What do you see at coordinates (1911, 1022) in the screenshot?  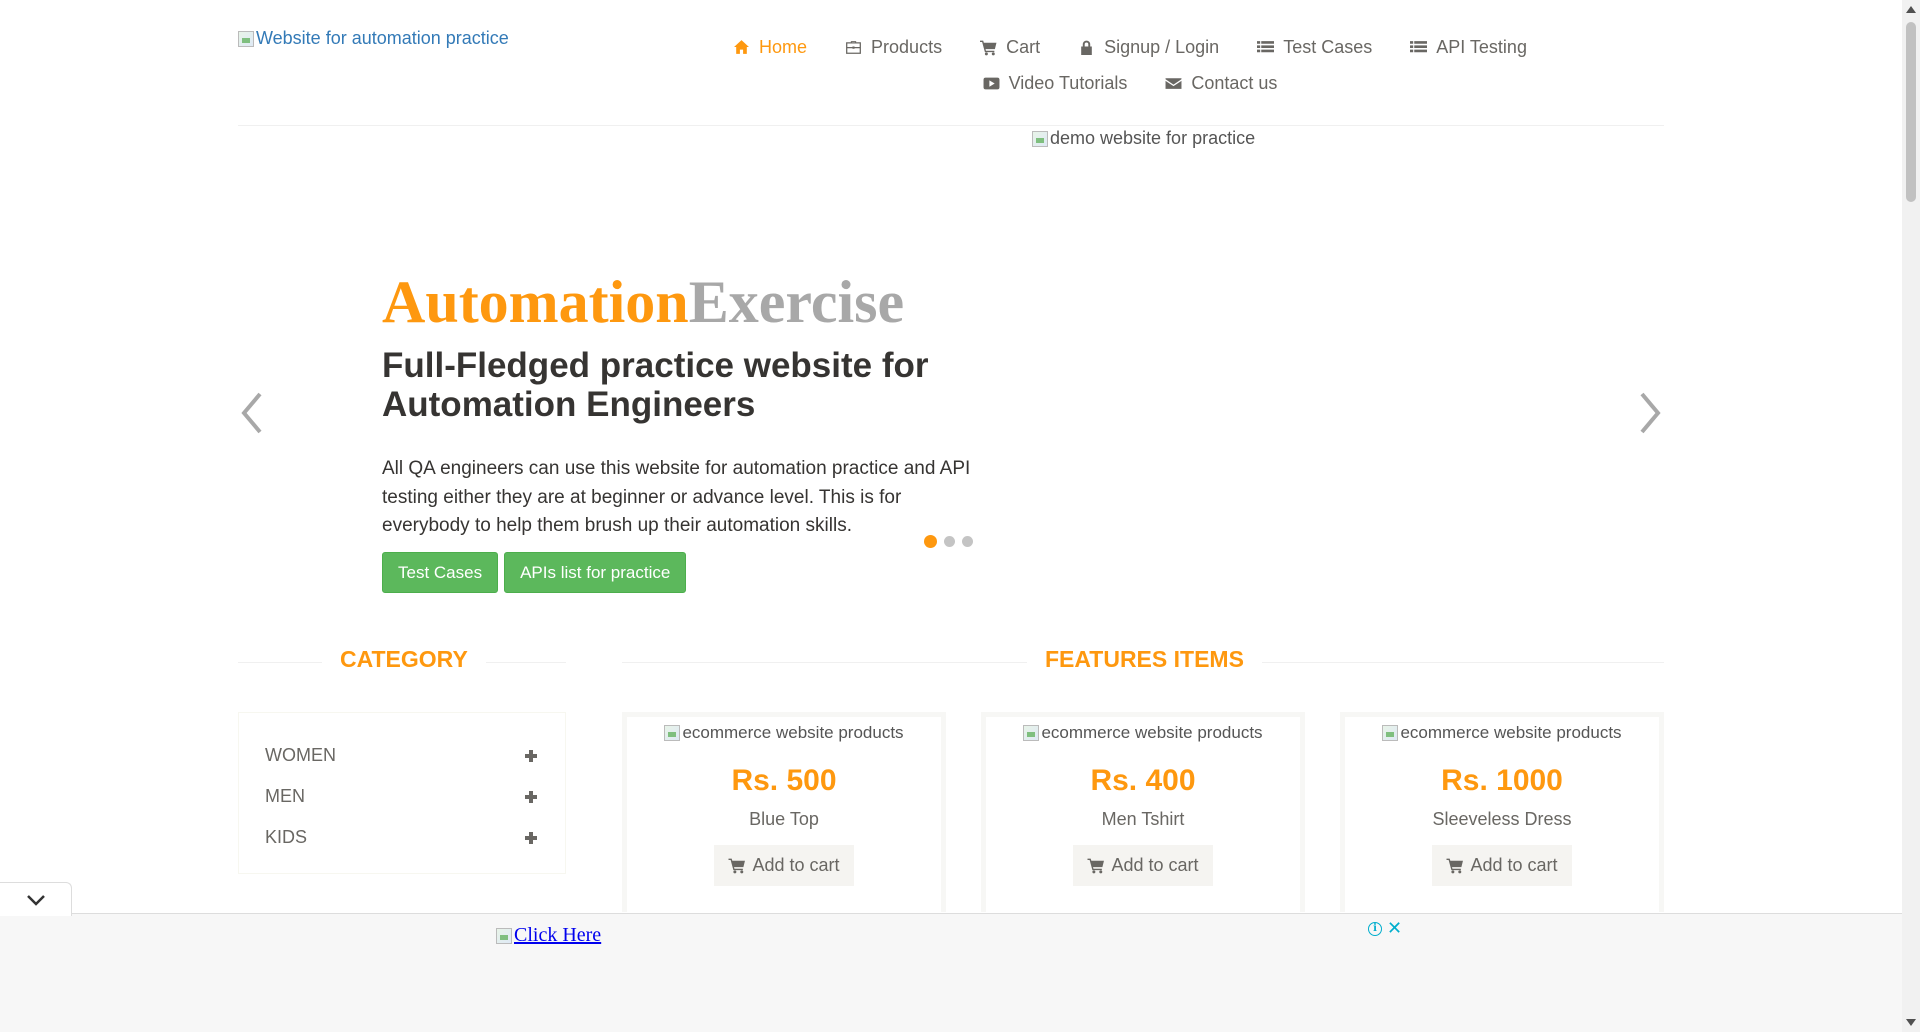 I see `scroll-down-arrow-icon` at bounding box center [1911, 1022].